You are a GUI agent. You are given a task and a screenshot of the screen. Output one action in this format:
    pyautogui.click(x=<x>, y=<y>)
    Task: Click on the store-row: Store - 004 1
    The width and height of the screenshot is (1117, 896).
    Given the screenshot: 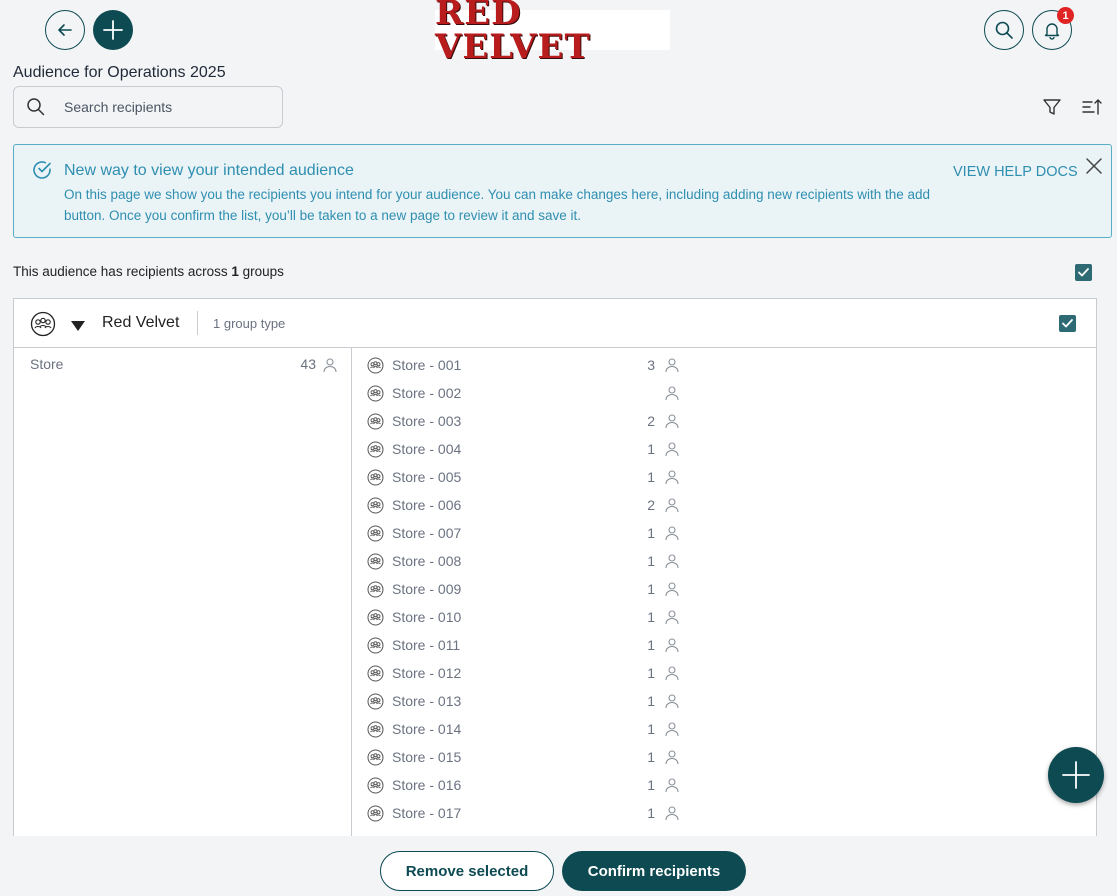 What is the action you would take?
    pyautogui.click(x=527, y=450)
    